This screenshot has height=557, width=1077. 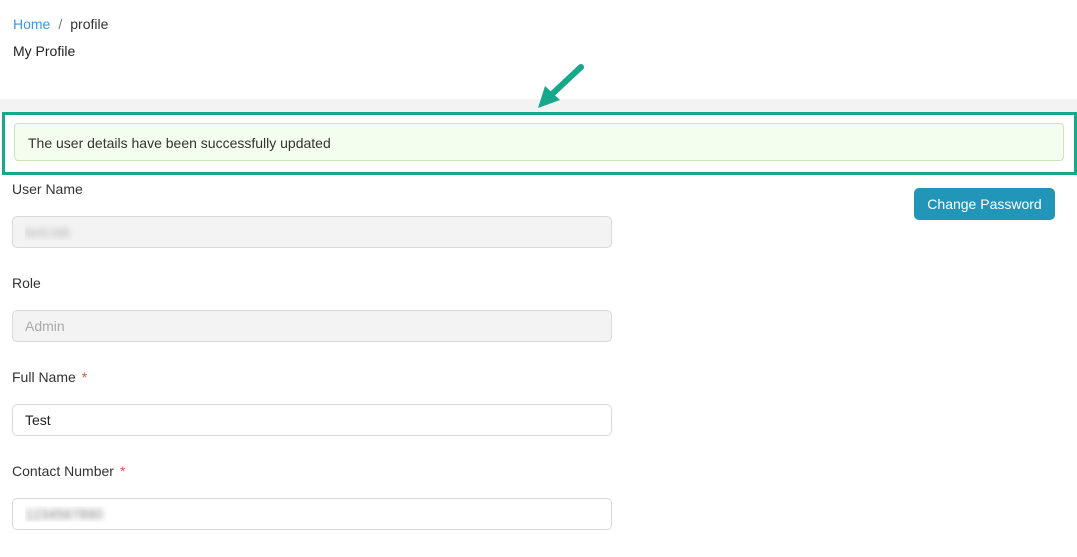 I want to click on contact-number-label: Contact Number *, so click(x=68, y=471).